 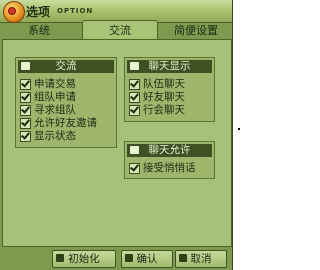 I want to click on communication-group-header: 交流, so click(x=66, y=66).